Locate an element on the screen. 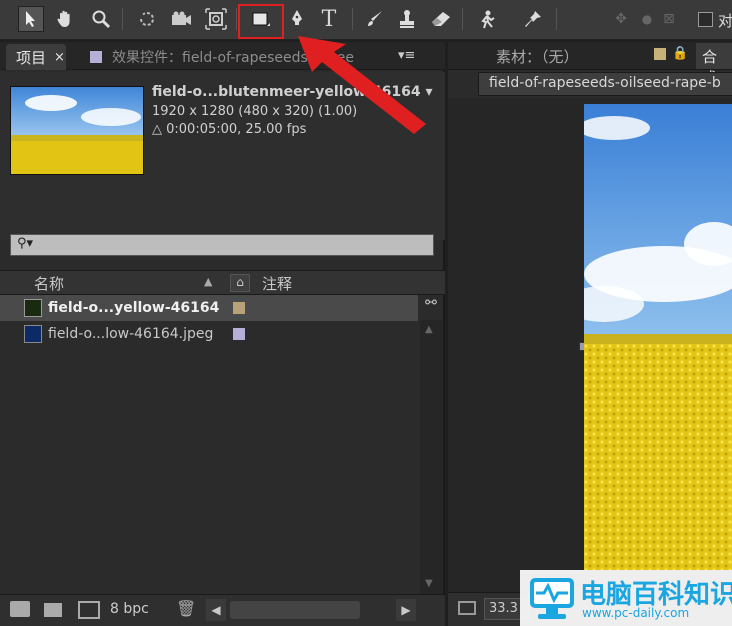  watermark-logo: 电脑百科知识 www.pc-daily.com is located at coordinates (626, 598).